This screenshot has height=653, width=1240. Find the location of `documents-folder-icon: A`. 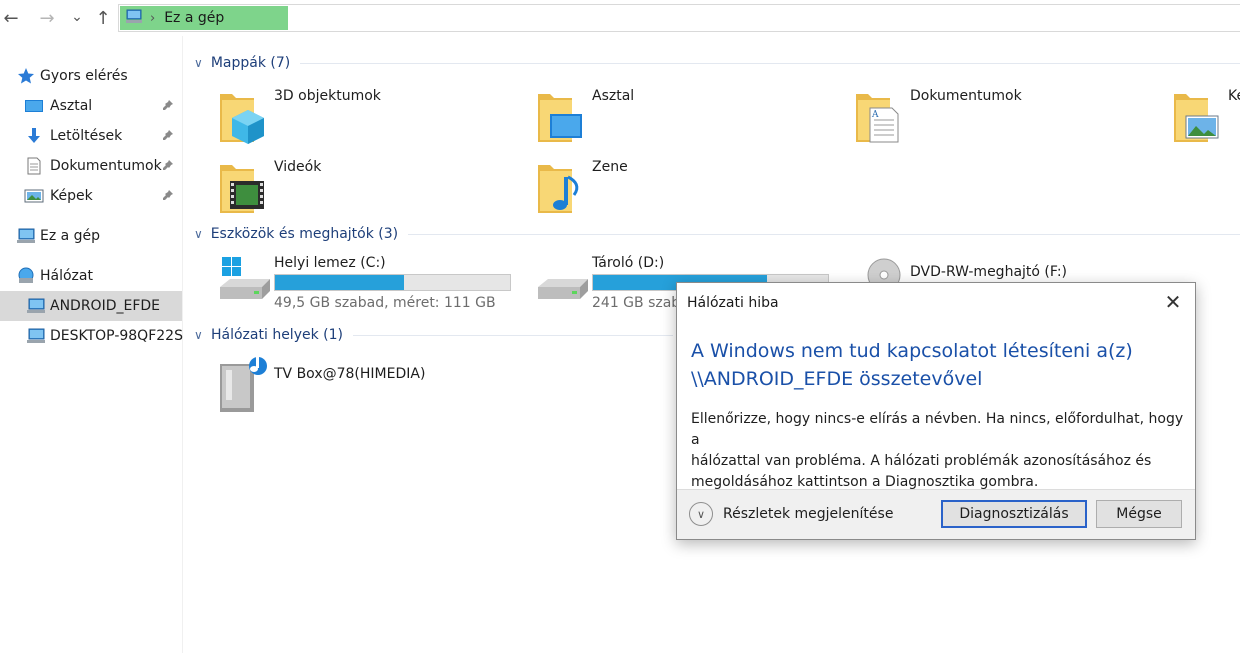

documents-folder-icon: A is located at coordinates (882, 118).